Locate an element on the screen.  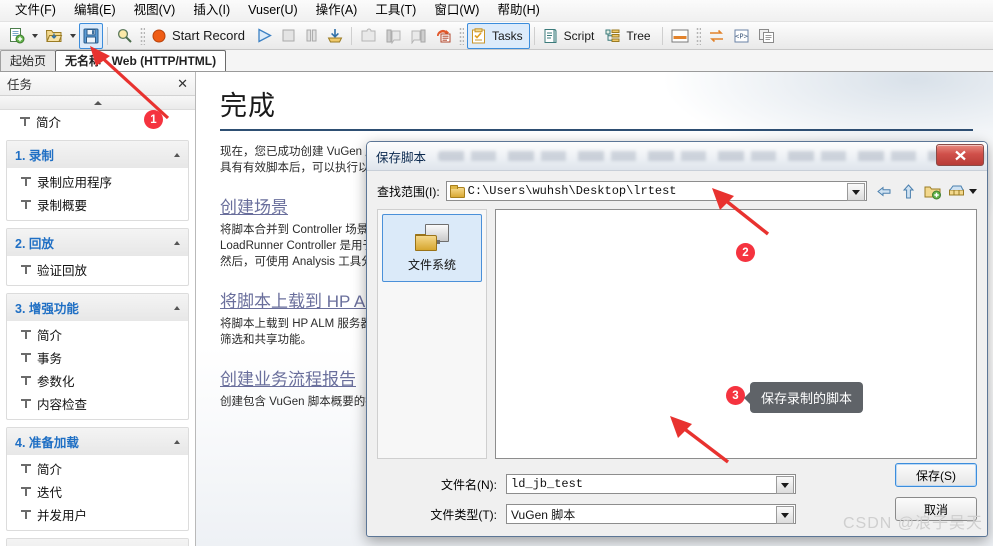
sidebar-item-prepare-intro: 简介 is located at coordinates (97, 468).